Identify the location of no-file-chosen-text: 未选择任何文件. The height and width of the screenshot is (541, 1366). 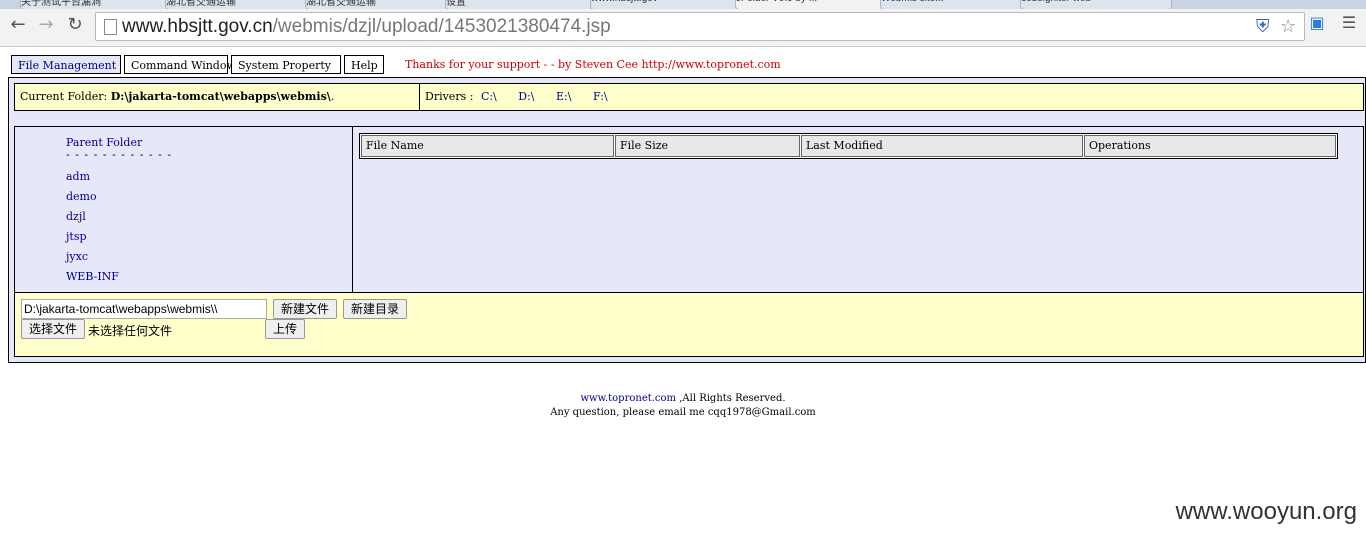
(130, 331).